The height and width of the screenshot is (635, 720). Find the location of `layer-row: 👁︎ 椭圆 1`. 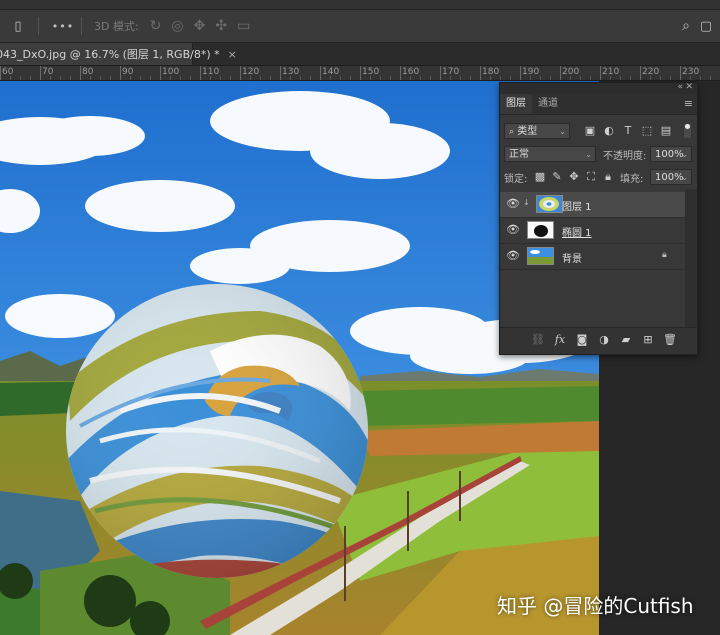

layer-row: 👁︎ 椭圆 1 is located at coordinates (592, 231).